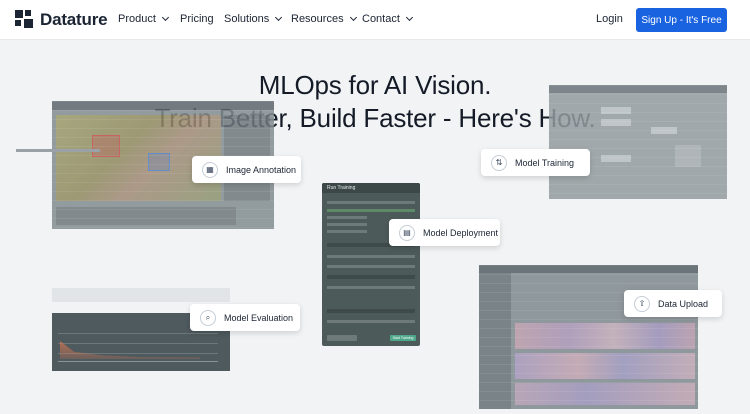 The width and height of the screenshot is (750, 414). I want to click on start-training-button: Start Training, so click(403, 338).